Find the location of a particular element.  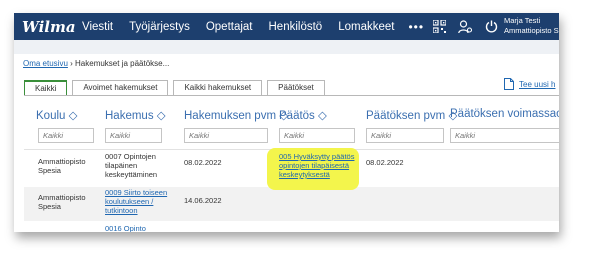

user-settings-icon is located at coordinates (465, 26).